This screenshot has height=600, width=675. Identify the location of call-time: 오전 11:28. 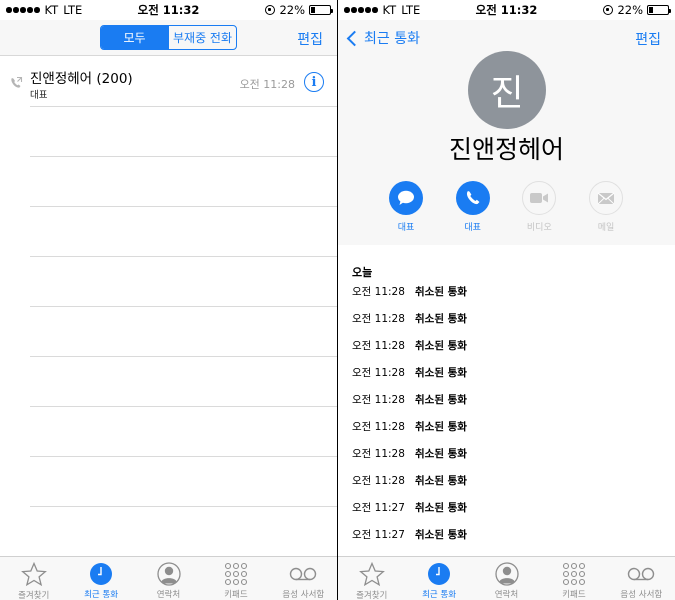
(267, 84).